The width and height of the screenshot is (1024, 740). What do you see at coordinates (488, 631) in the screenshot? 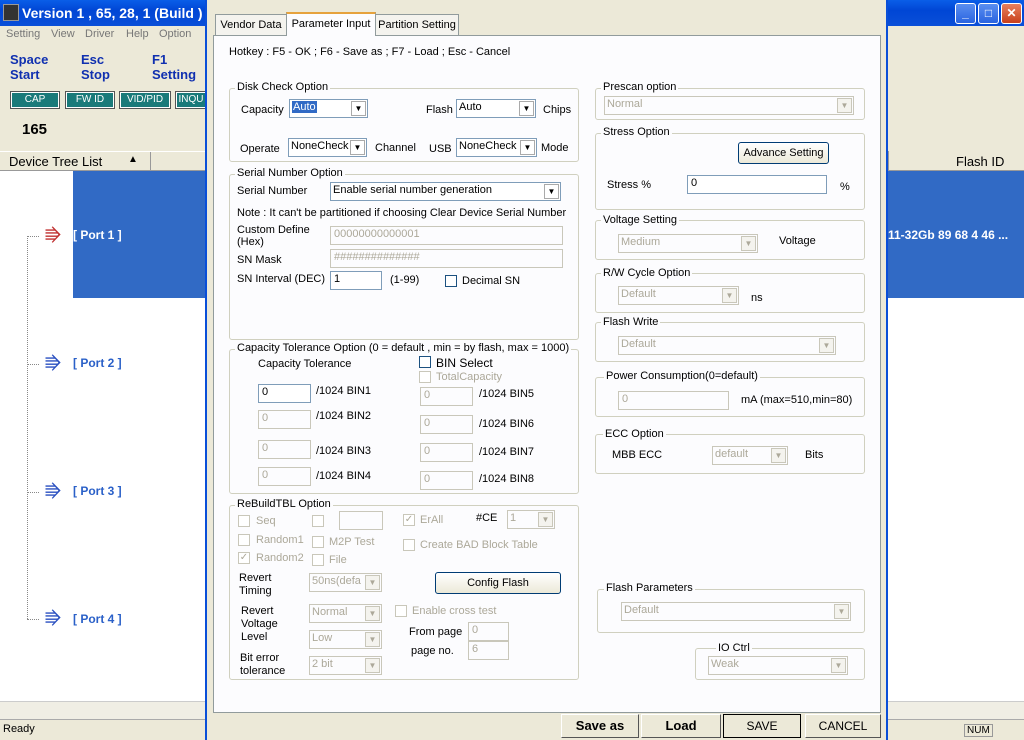
I see `from-page-input: 0` at bounding box center [488, 631].